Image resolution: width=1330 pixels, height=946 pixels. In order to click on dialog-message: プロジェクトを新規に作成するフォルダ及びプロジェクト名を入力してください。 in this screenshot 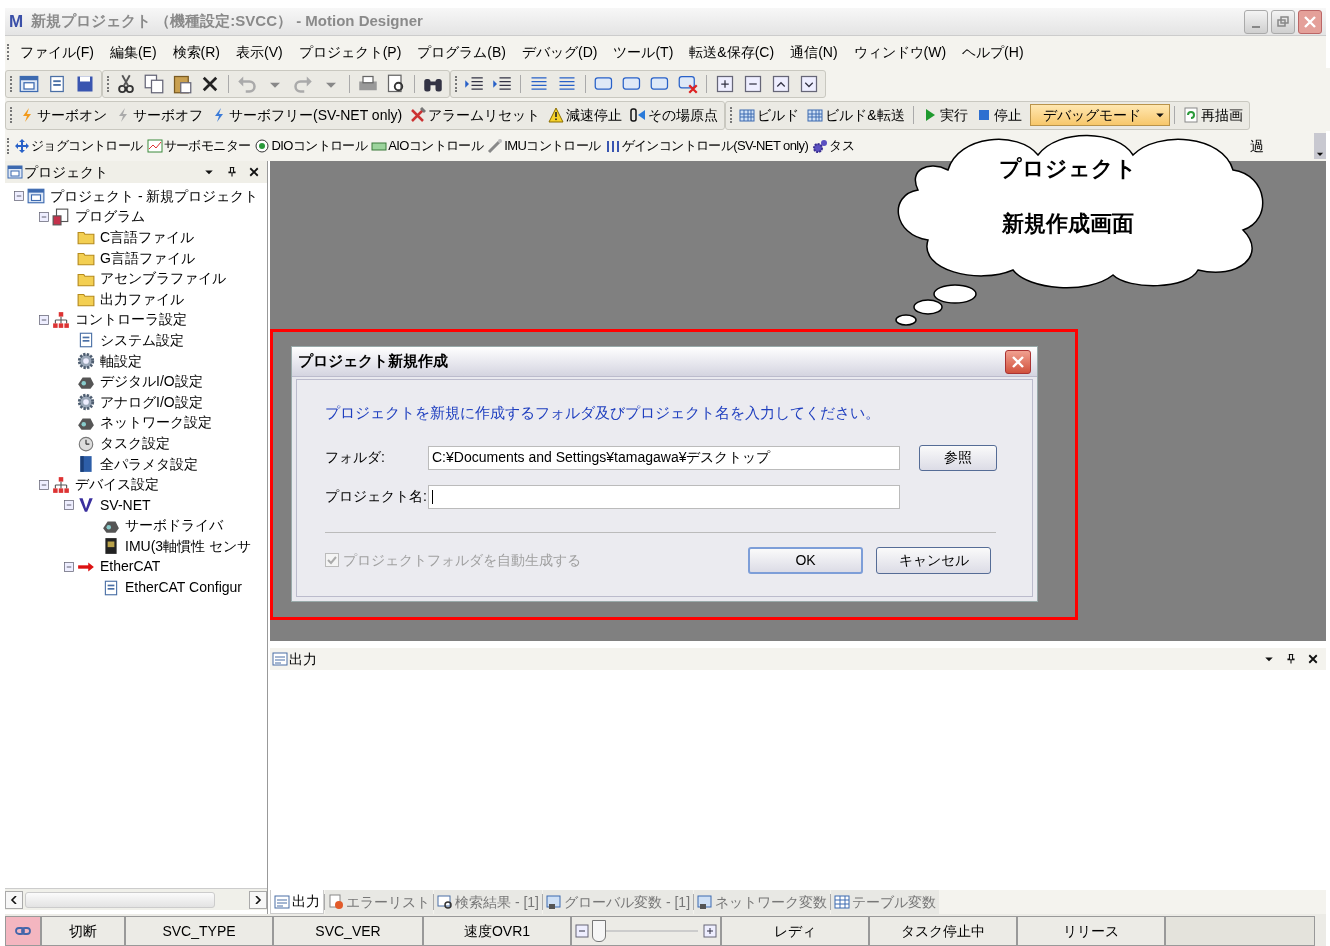, I will do `click(603, 413)`.